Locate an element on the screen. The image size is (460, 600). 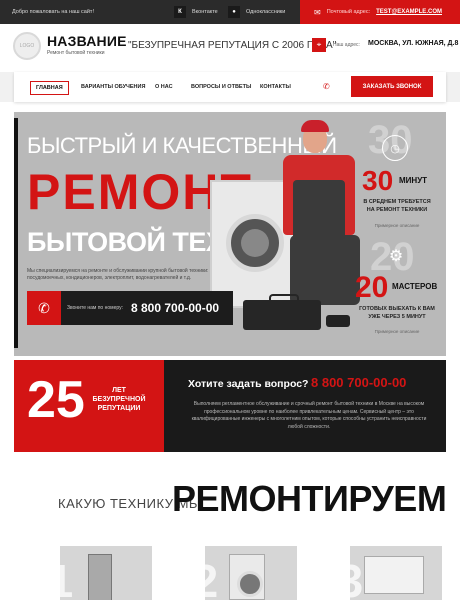
section-title-bold: РЕМОНТИРУЕМ is located at coordinates (309, 498).